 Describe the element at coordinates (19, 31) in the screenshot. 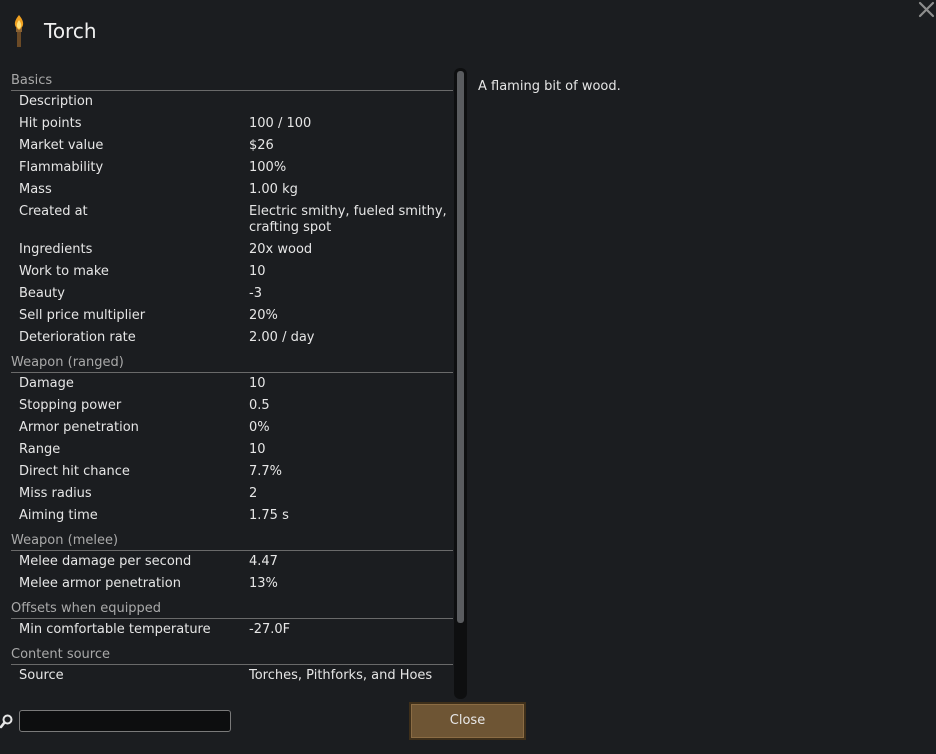

I see `torch-icon` at that location.